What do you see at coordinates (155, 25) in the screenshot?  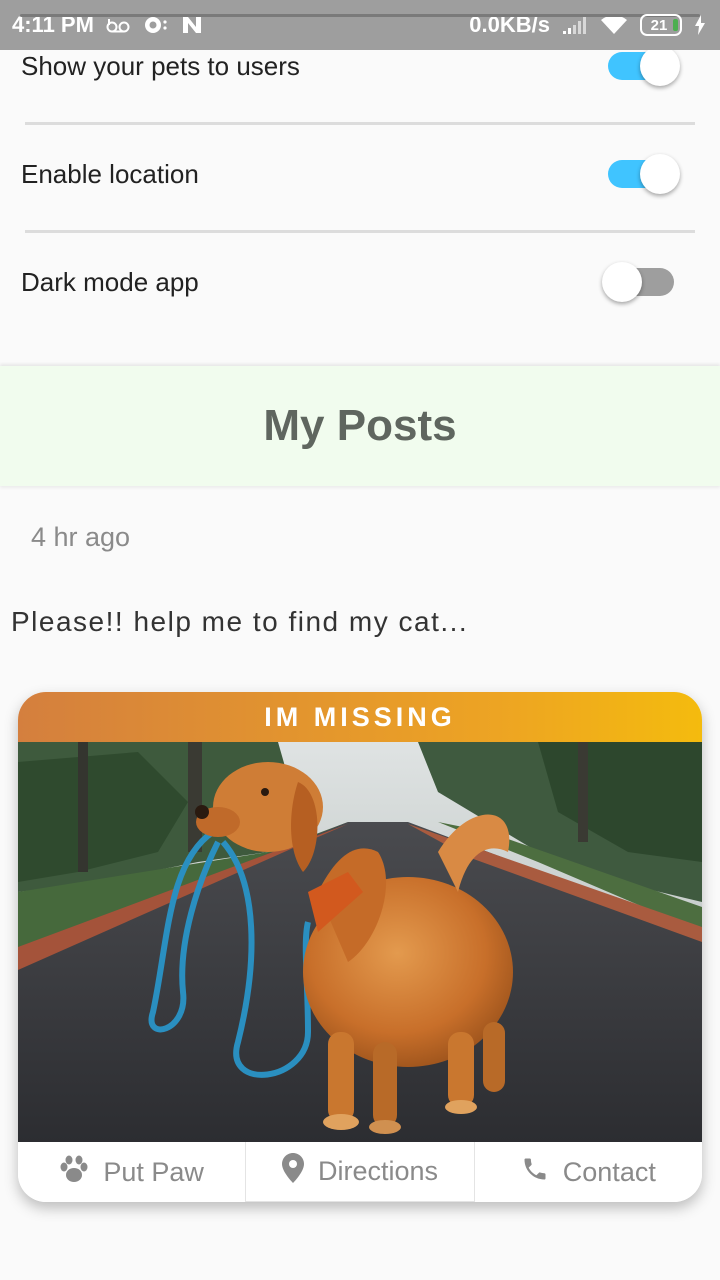 I see `camera-sync-icon` at bounding box center [155, 25].